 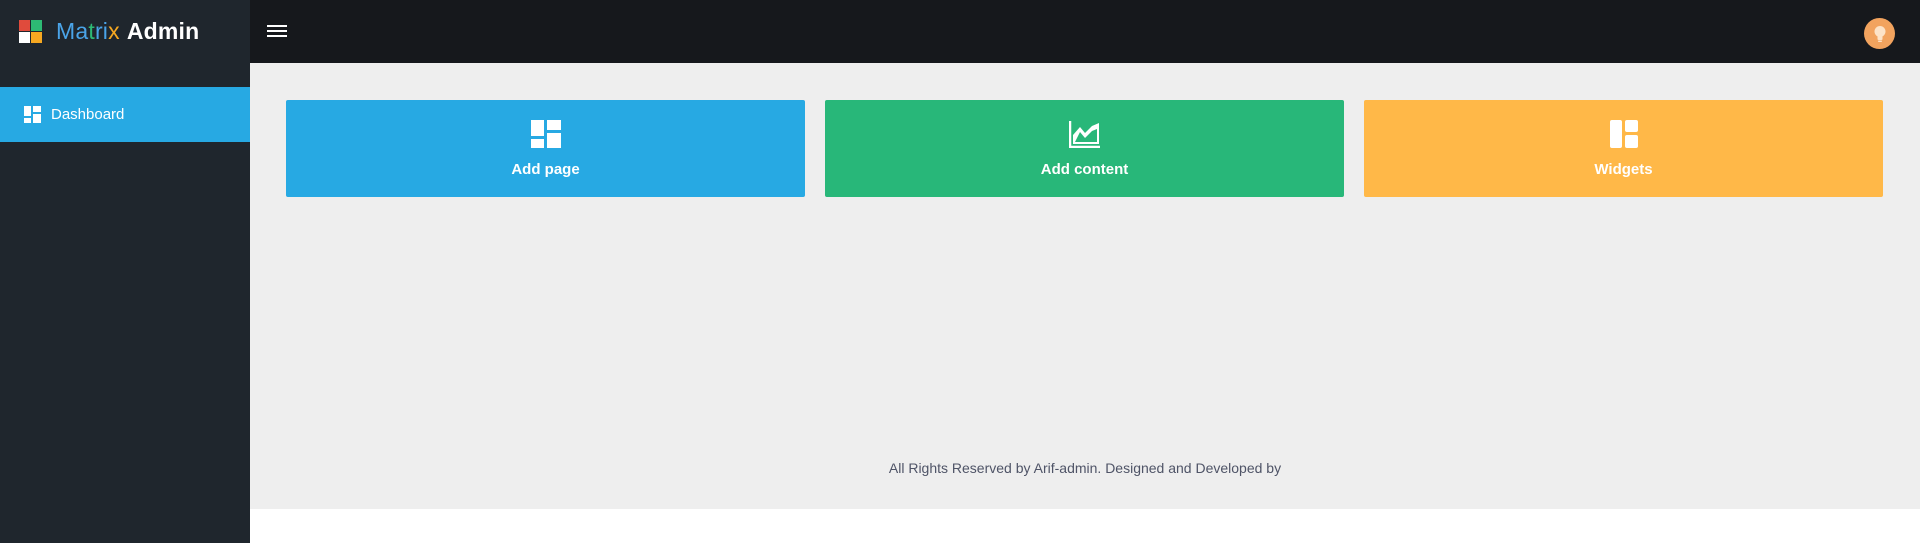 I want to click on add-content-card: Add content, so click(x=1084, y=148).